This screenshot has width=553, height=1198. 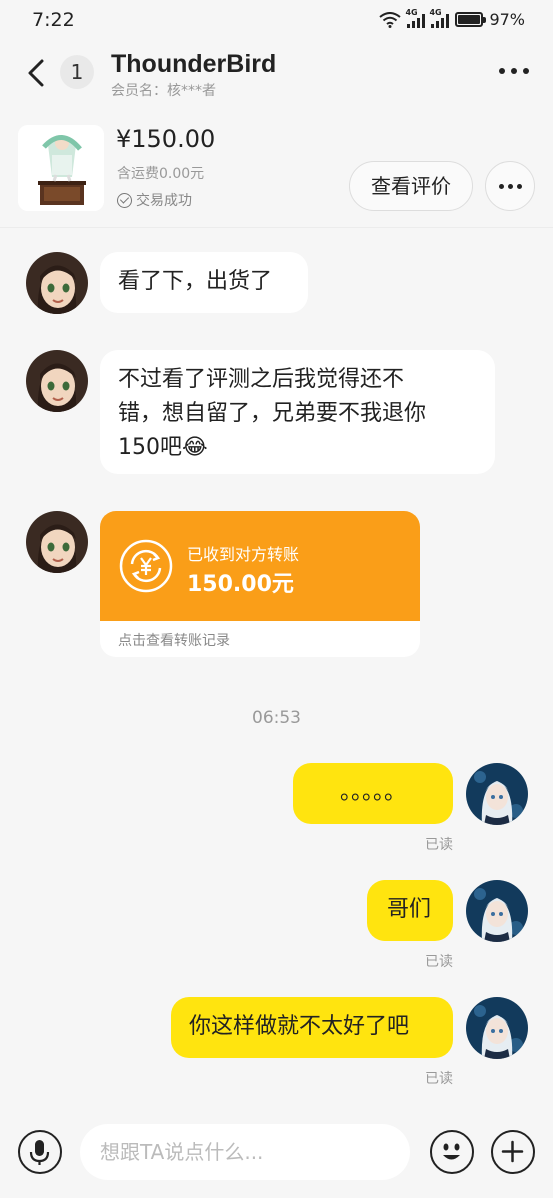 What do you see at coordinates (204, 282) in the screenshot?
I see `message-bubble-incoming: 看了下，出货了` at bounding box center [204, 282].